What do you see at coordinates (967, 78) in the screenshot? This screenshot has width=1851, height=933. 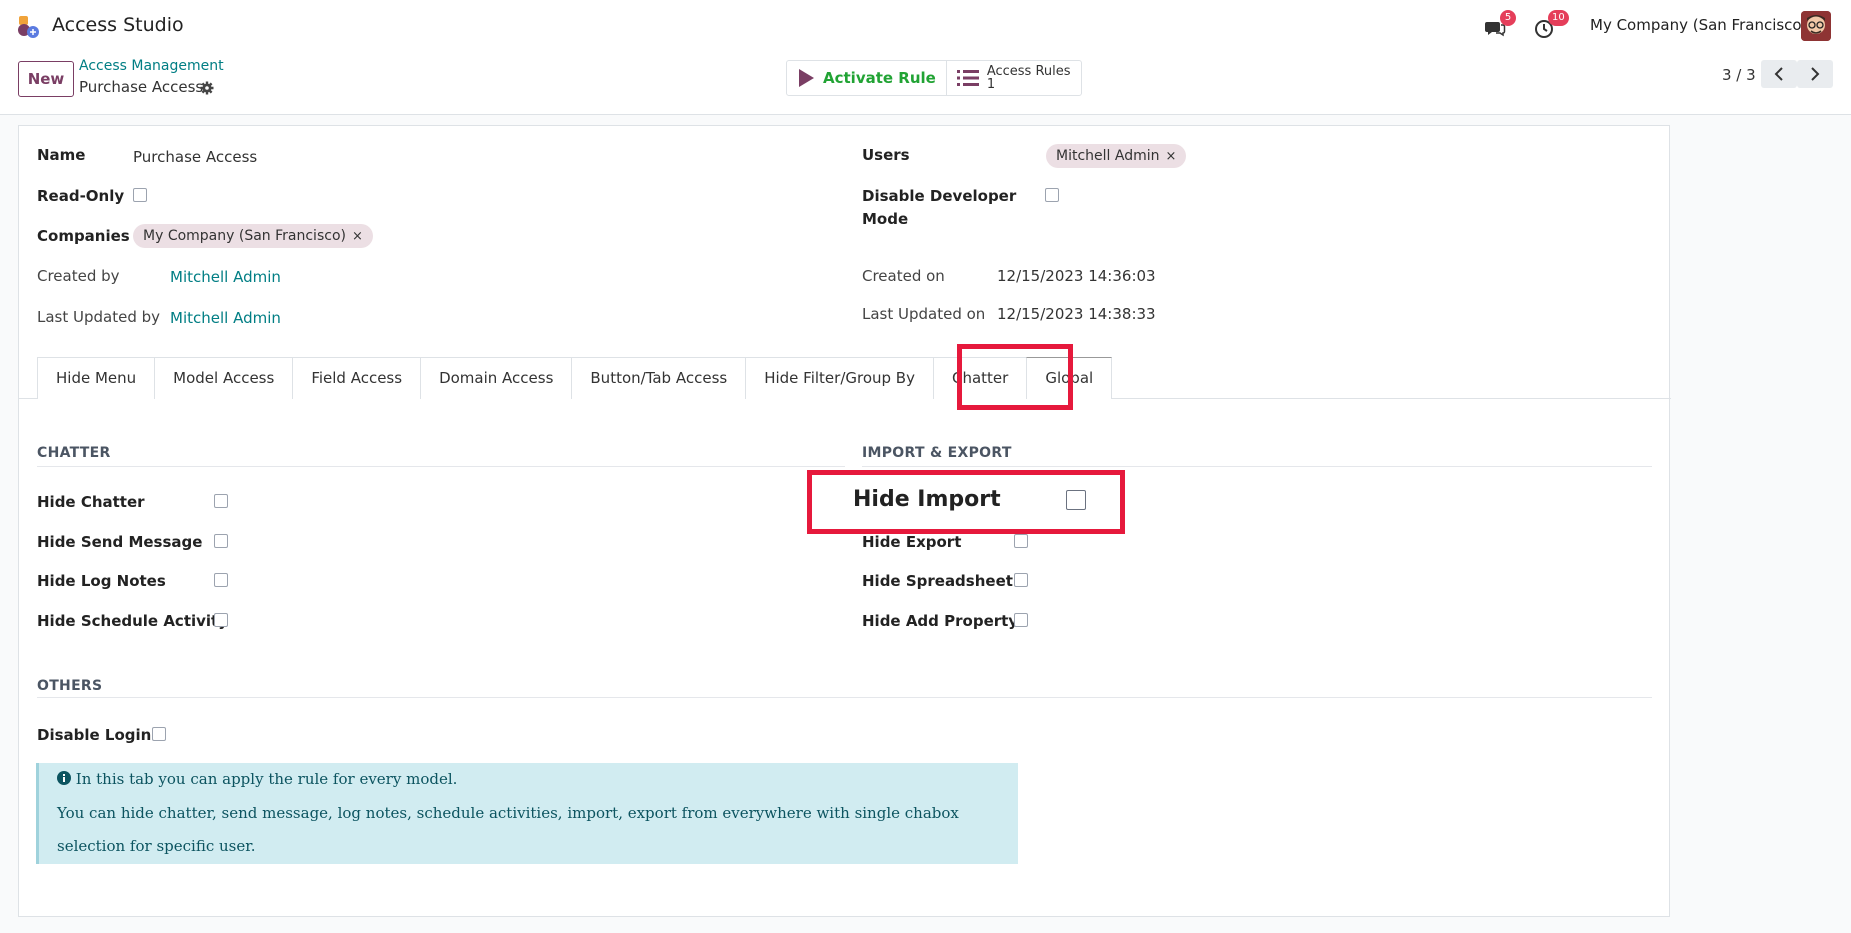 I see `list-icon` at bounding box center [967, 78].